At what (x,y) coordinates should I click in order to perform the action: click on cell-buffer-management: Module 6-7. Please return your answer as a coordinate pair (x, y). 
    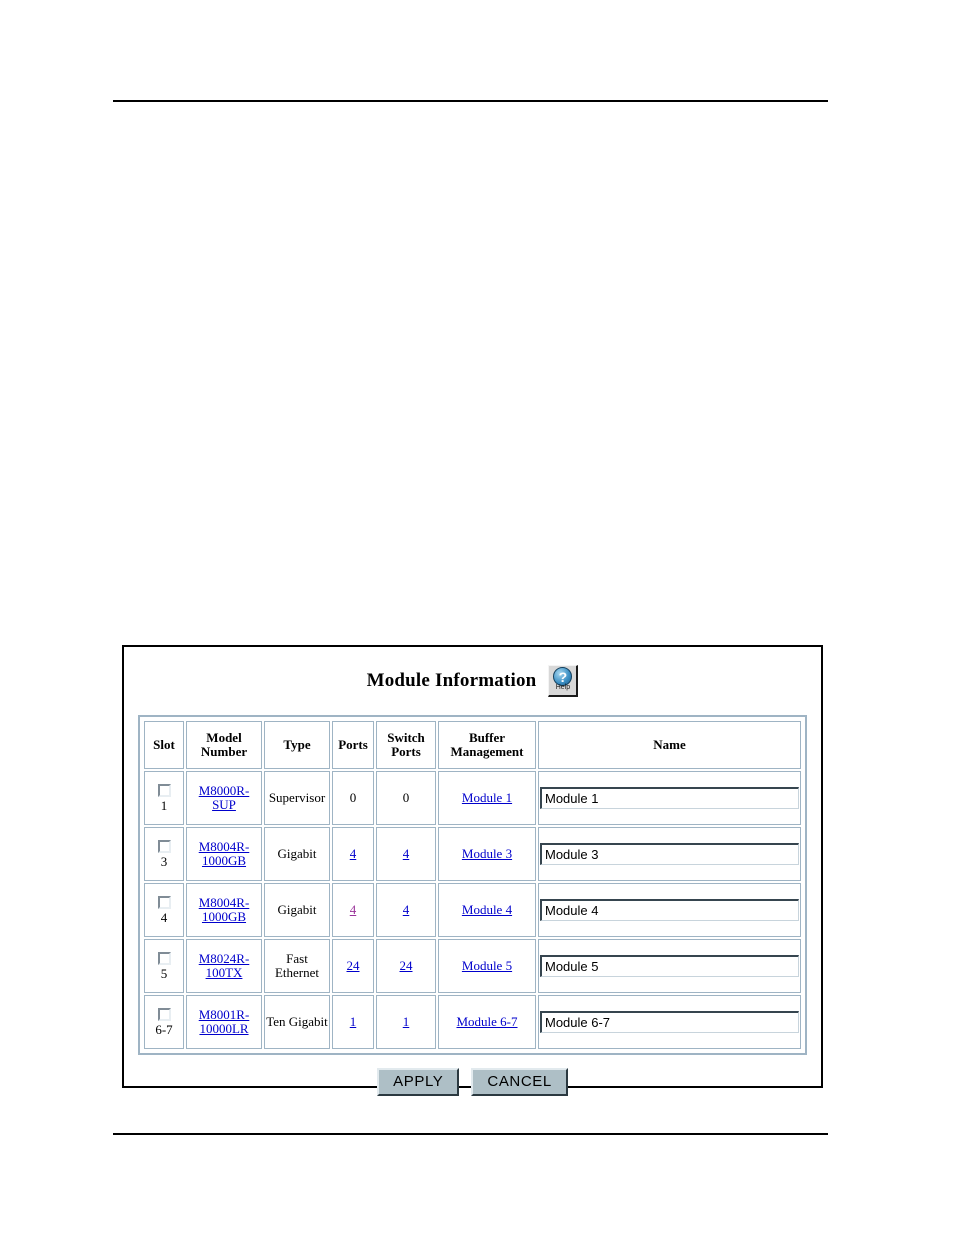
    Looking at the image, I should click on (487, 1022).